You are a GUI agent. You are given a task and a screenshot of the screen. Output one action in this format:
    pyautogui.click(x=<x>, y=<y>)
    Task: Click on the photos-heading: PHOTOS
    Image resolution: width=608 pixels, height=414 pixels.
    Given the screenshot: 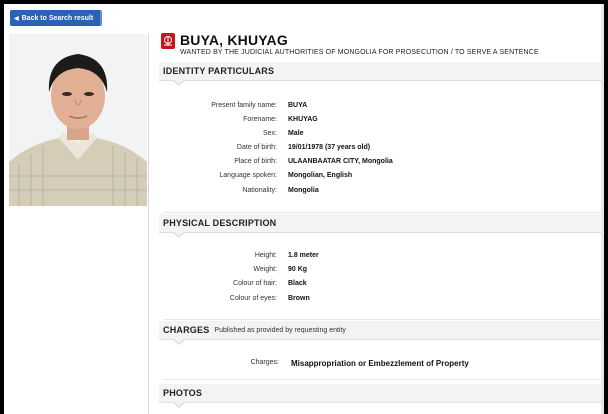 What is the action you would take?
    pyautogui.click(x=380, y=393)
    